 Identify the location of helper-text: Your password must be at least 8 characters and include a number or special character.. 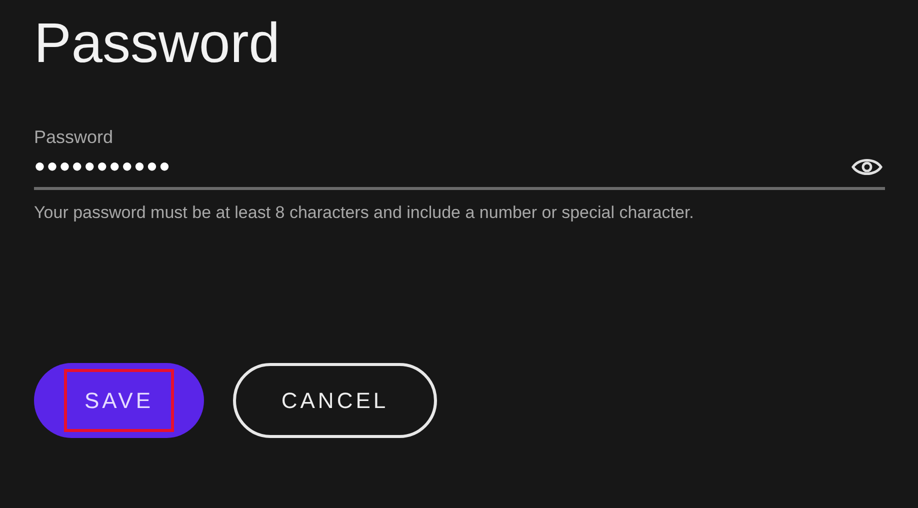
(364, 213).